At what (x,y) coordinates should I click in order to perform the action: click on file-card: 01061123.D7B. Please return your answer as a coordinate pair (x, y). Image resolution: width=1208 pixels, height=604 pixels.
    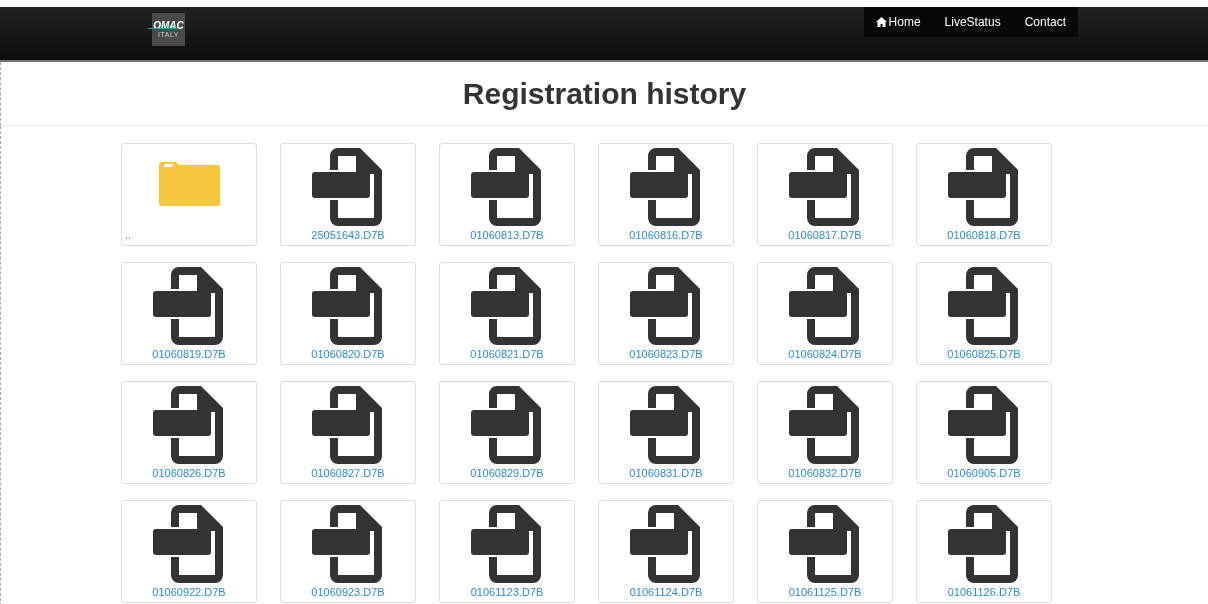
    Looking at the image, I should click on (507, 551).